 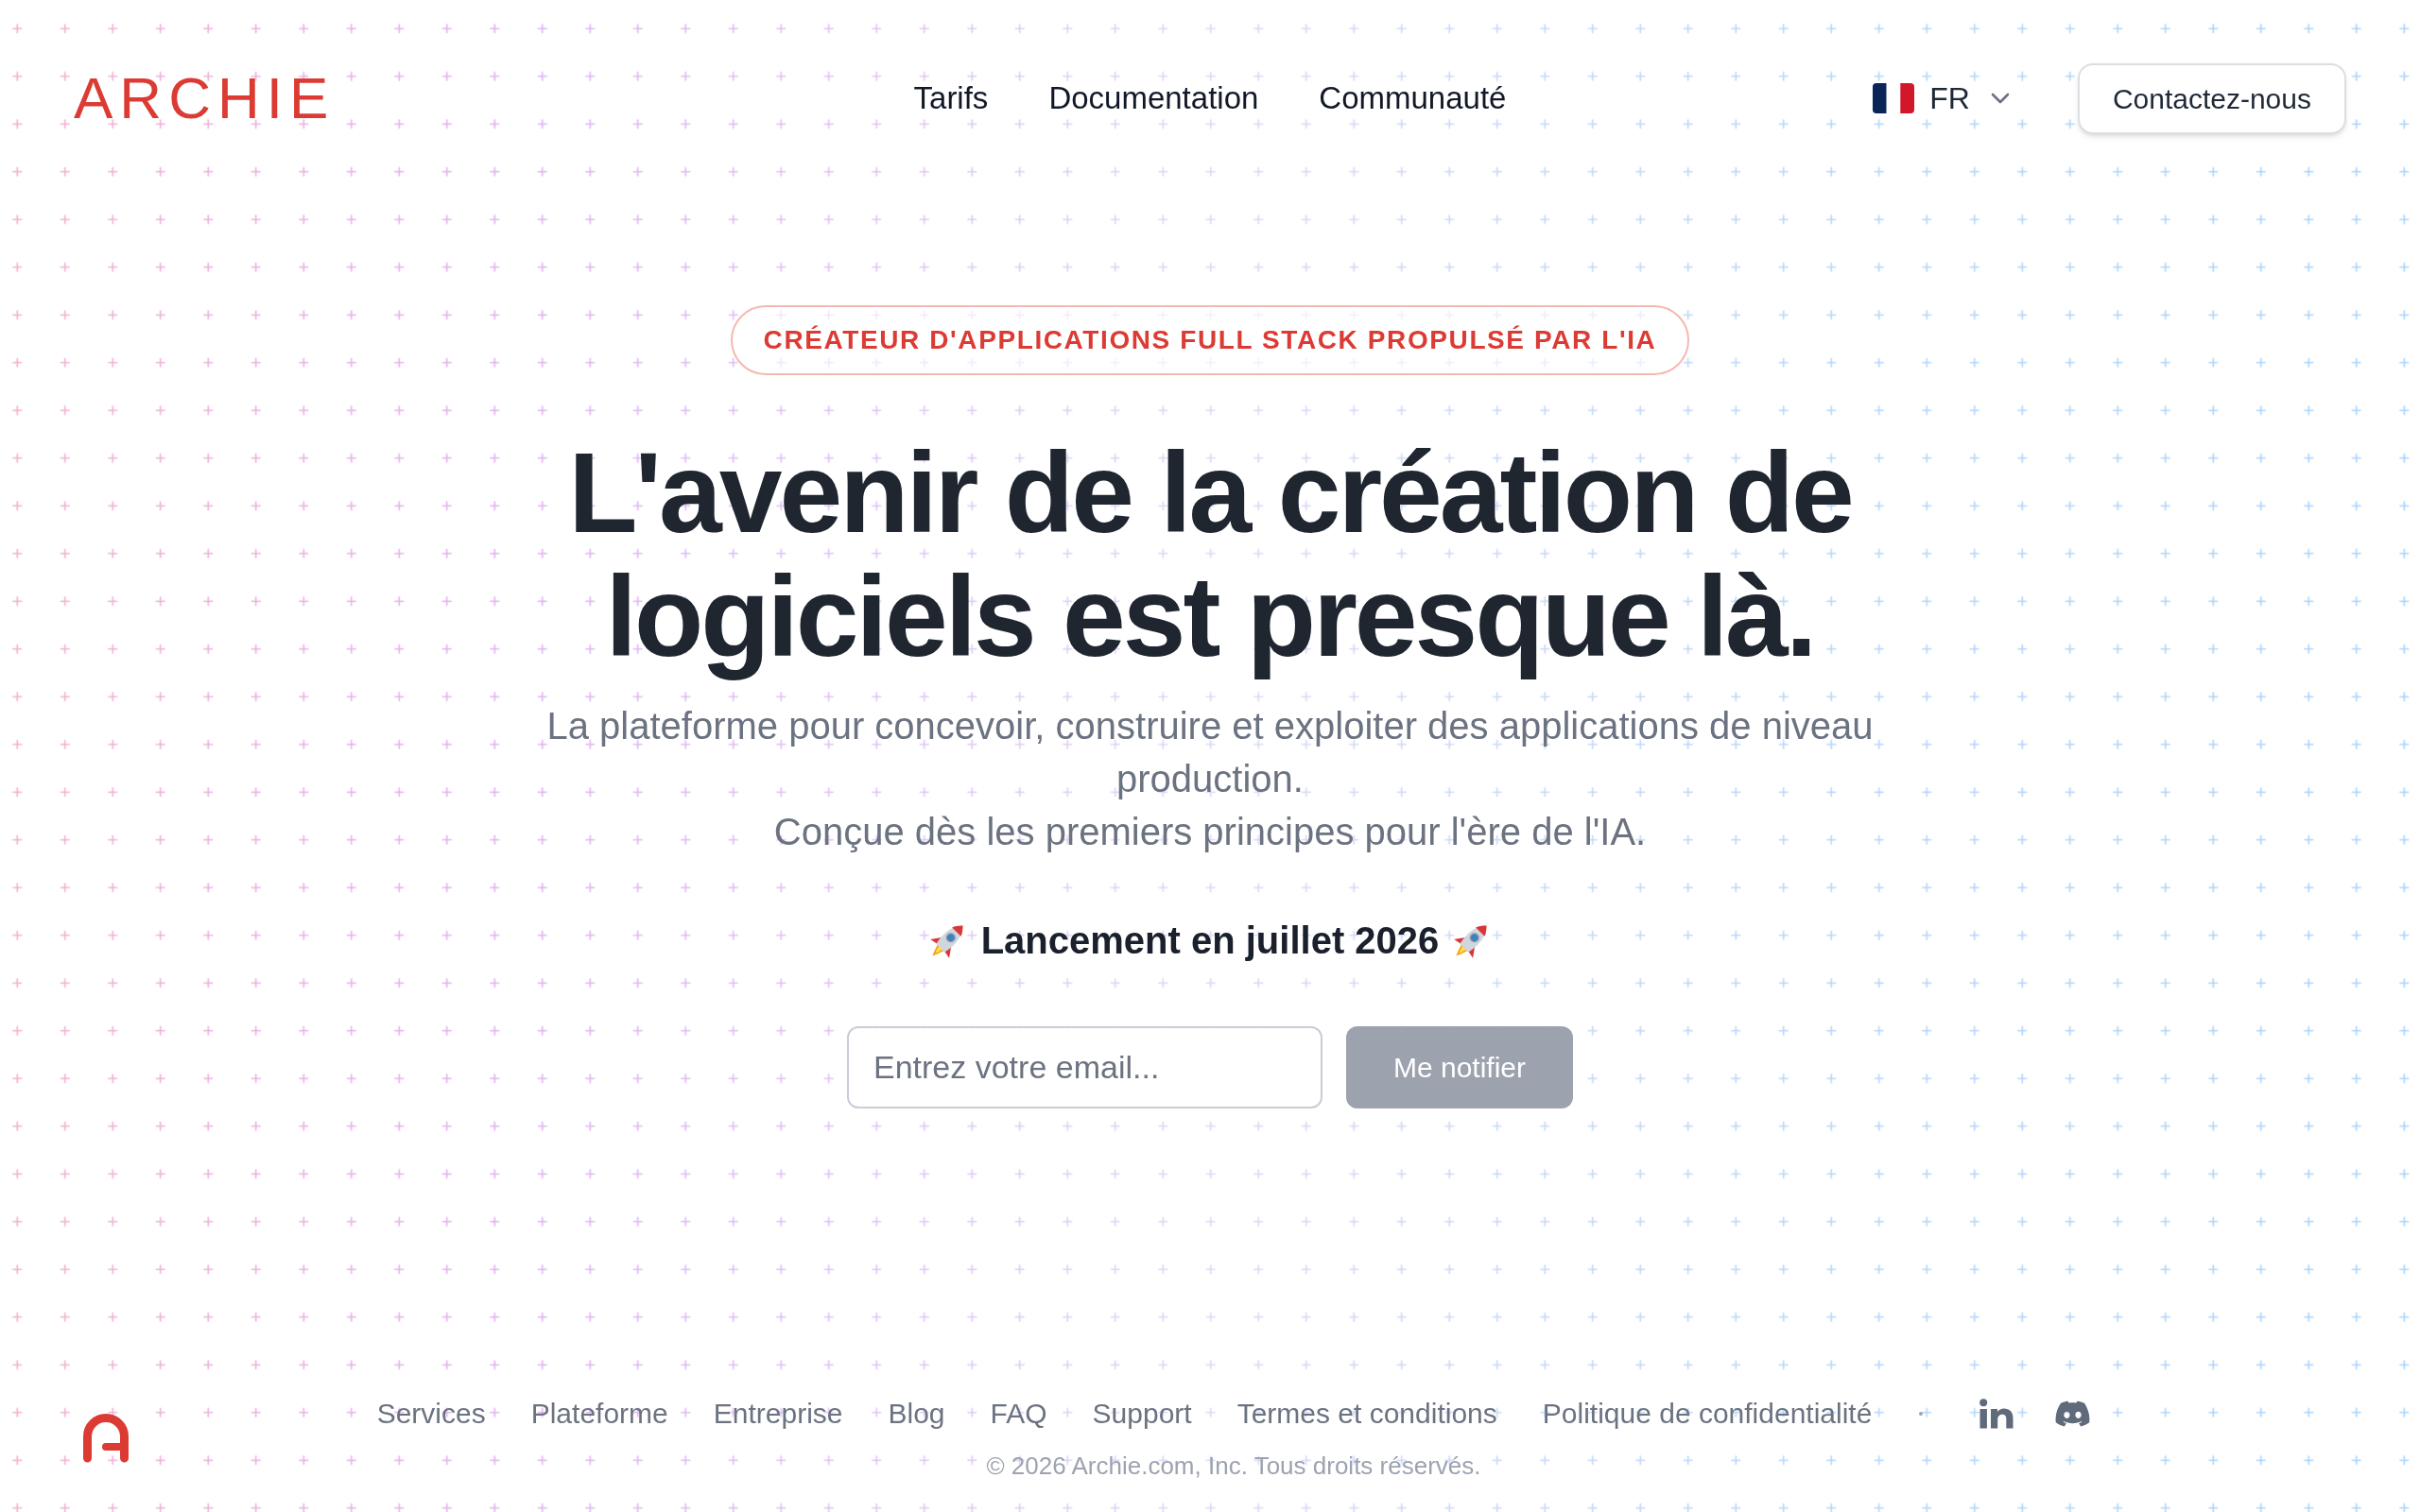 What do you see at coordinates (1894, 98) in the screenshot?
I see `france-flag-icon` at bounding box center [1894, 98].